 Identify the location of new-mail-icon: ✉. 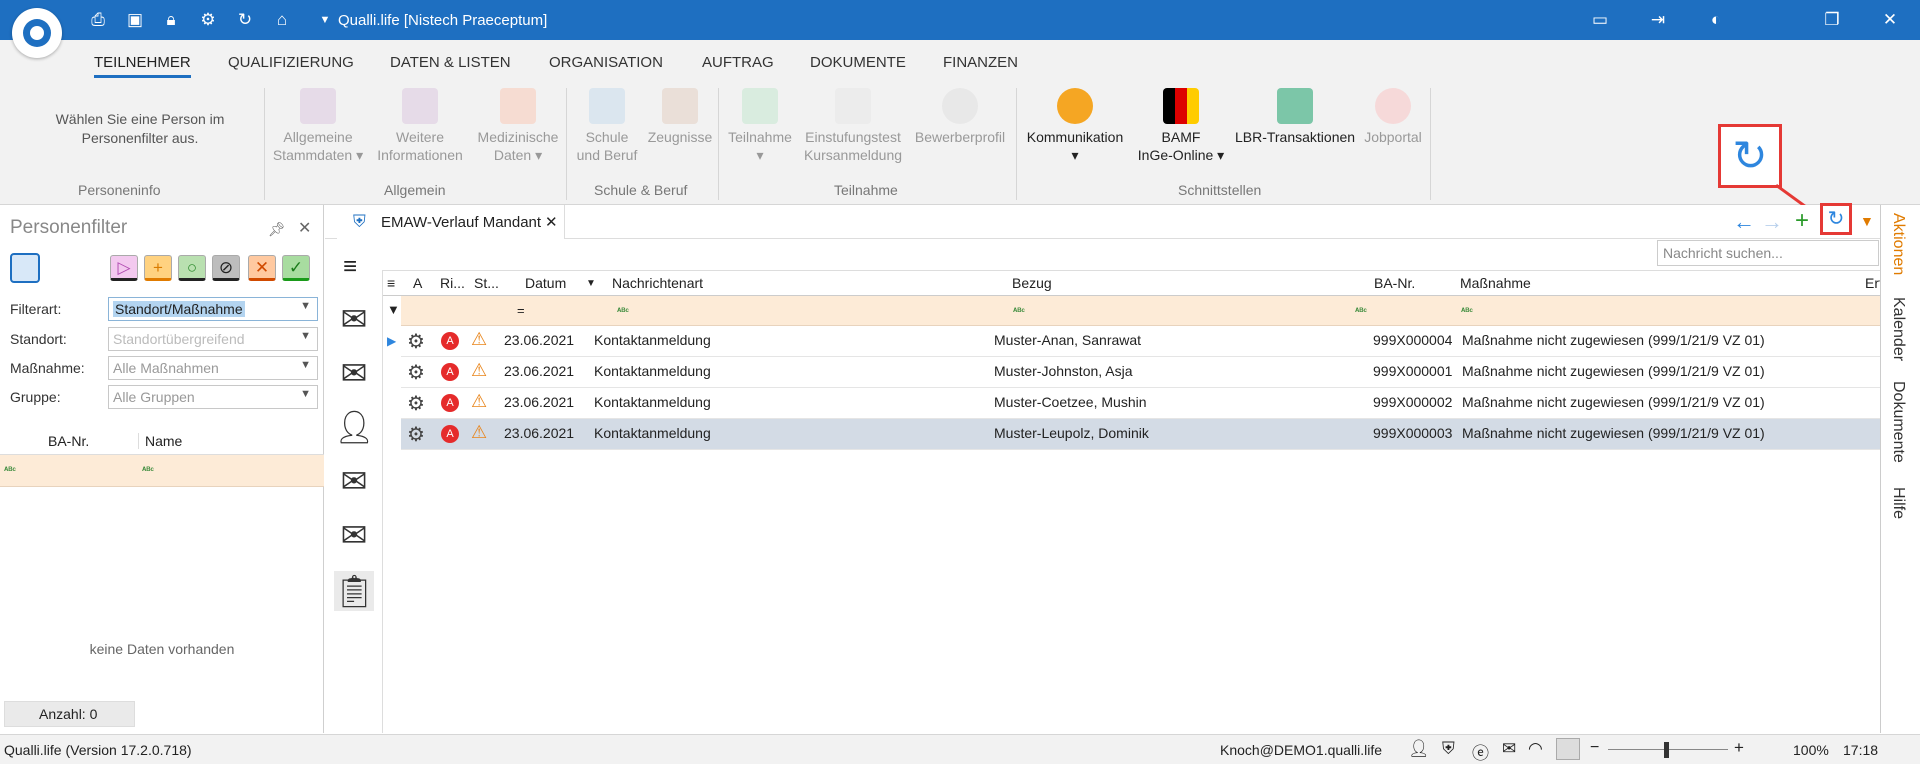
(354, 319).